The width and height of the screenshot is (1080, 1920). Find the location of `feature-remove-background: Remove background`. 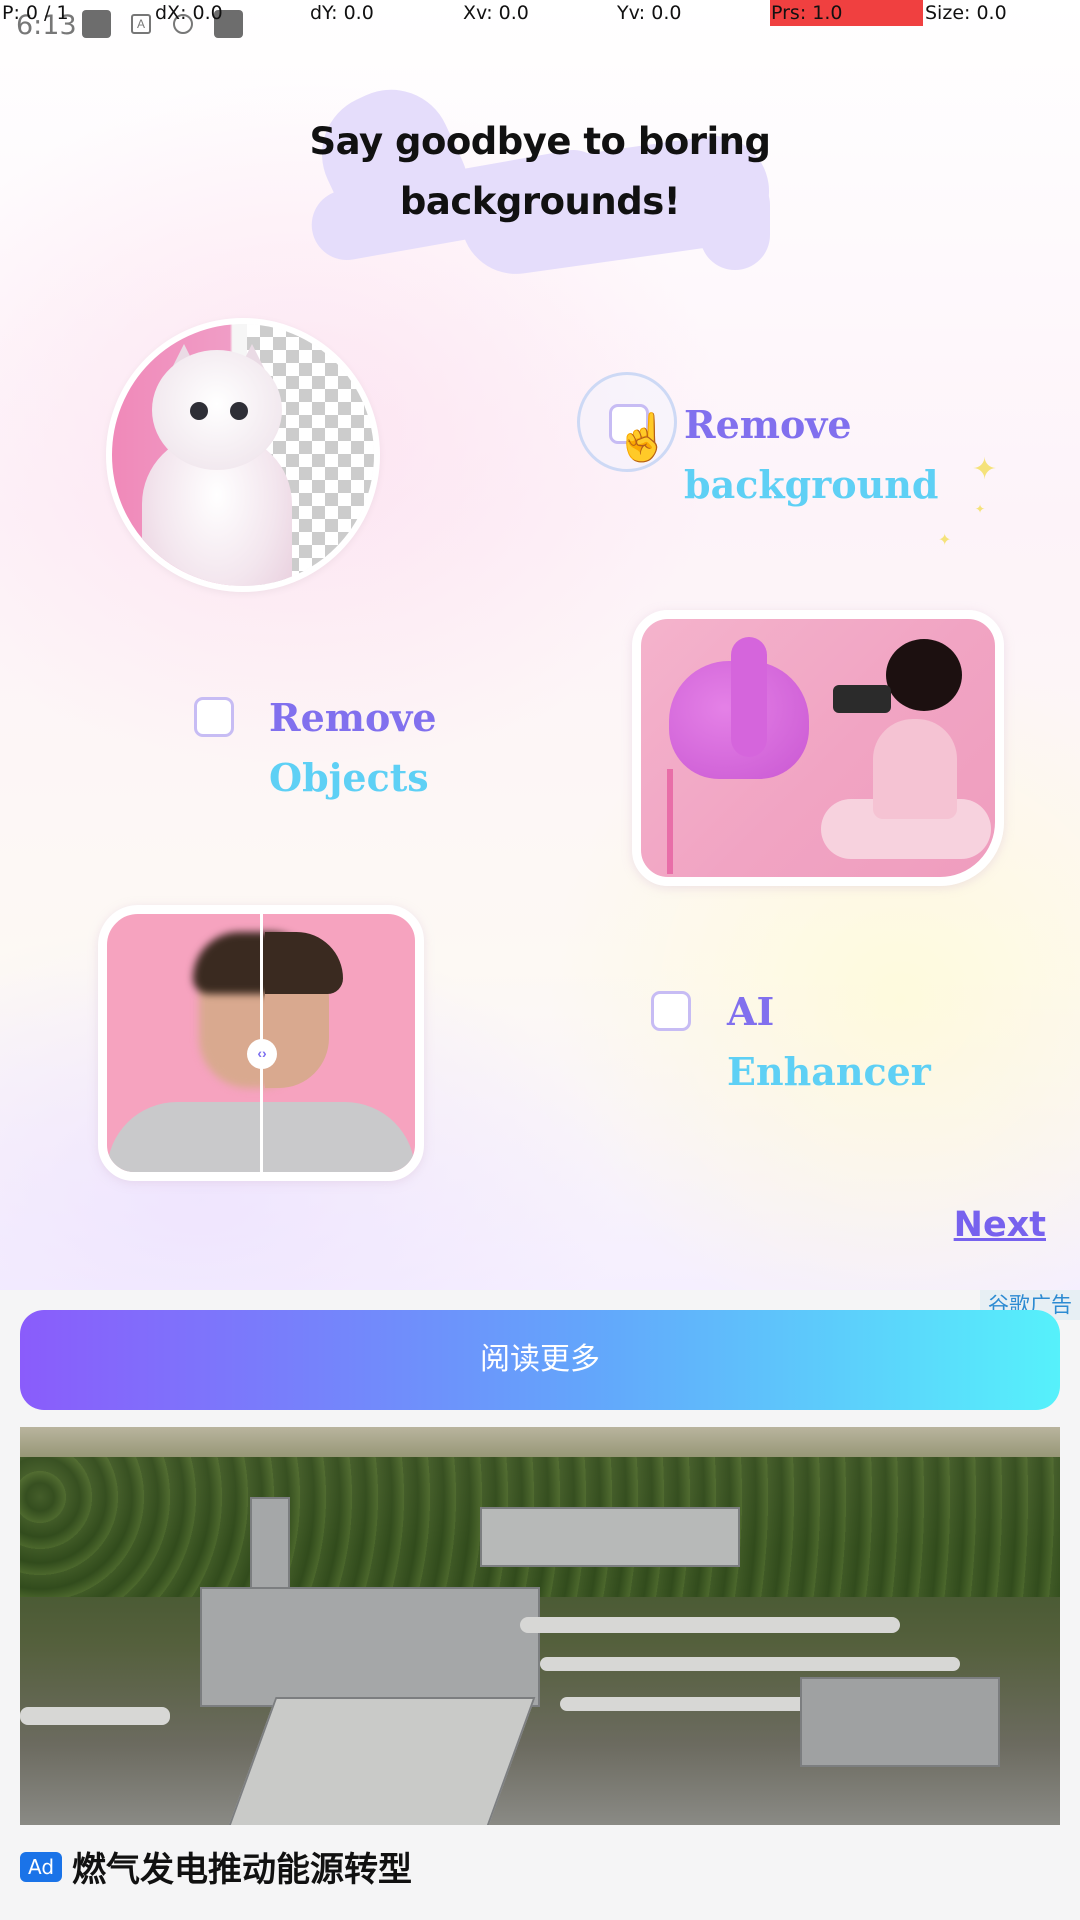

feature-remove-background: Remove background is located at coordinates (811, 455).